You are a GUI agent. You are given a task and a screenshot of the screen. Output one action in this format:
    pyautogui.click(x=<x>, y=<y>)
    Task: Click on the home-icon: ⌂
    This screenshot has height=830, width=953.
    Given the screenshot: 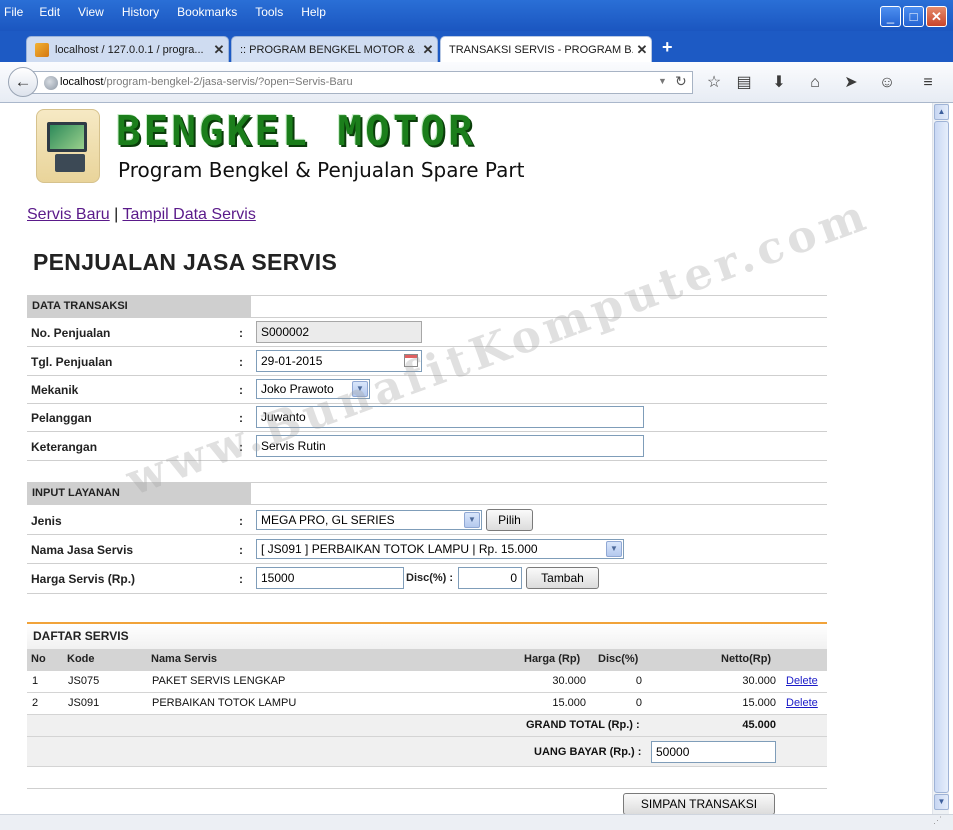 What is the action you would take?
    pyautogui.click(x=815, y=83)
    